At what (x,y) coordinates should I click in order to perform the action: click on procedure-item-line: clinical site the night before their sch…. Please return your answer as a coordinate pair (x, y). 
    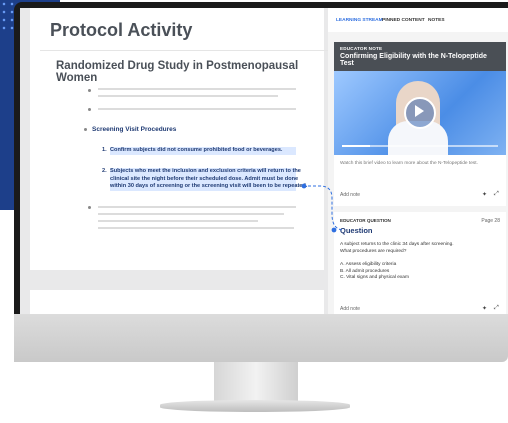
    Looking at the image, I should click on (204, 179).